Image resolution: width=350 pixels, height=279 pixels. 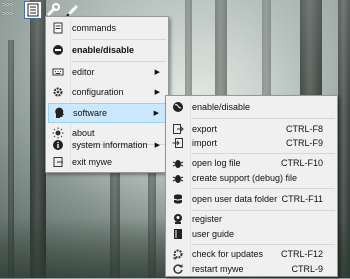 What do you see at coordinates (207, 219) in the screenshot?
I see `submenu-item-label: register` at bounding box center [207, 219].